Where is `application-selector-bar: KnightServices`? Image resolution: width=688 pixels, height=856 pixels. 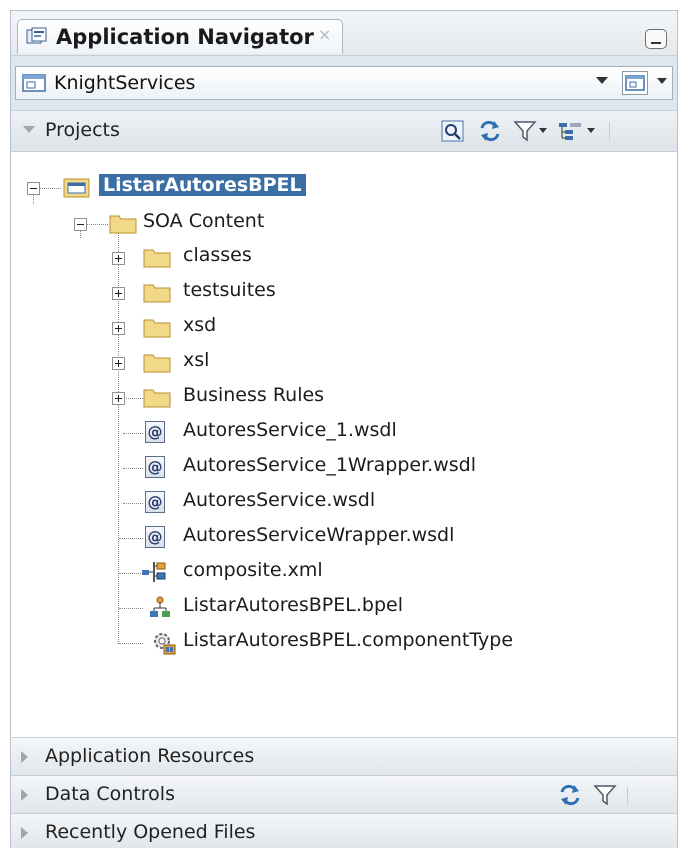
application-selector-bar: KnightServices is located at coordinates (344, 83).